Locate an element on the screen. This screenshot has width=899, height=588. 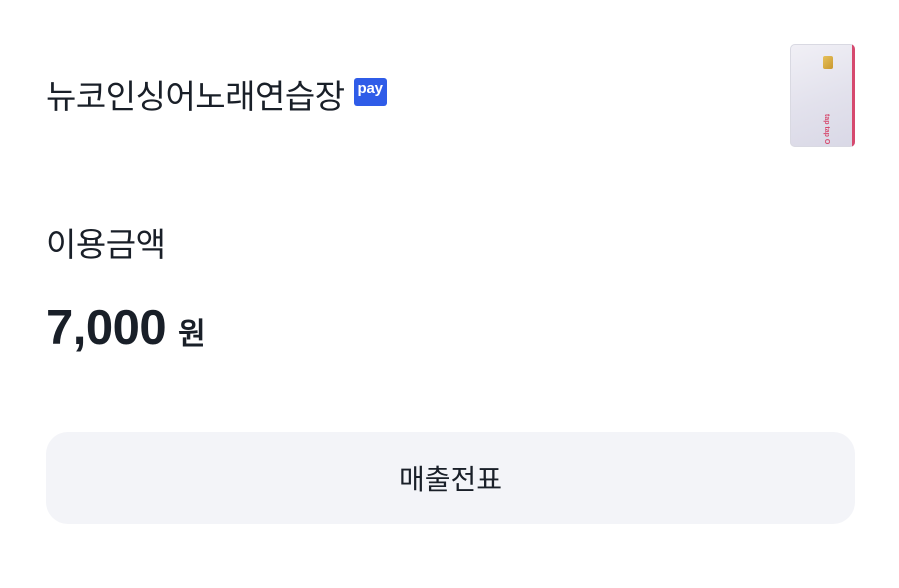
amount-value: 7,000 is located at coordinates (106, 328).